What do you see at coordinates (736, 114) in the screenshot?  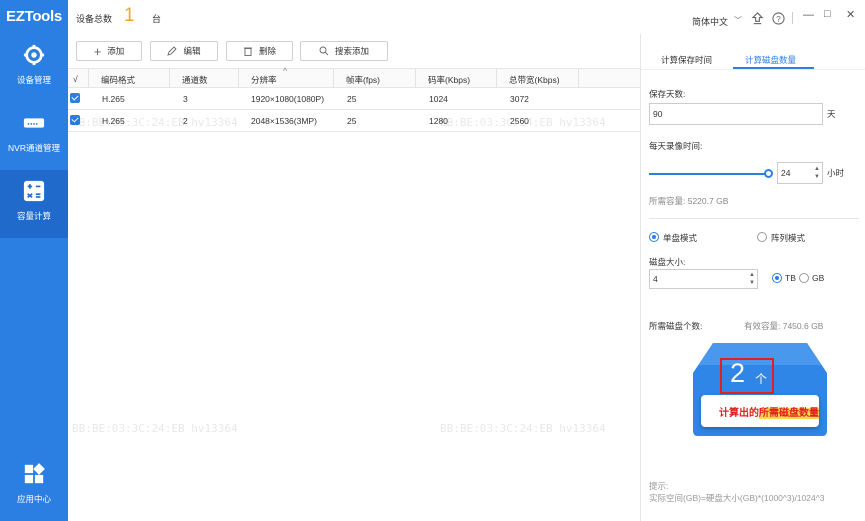 I see `save-days-input: 90` at bounding box center [736, 114].